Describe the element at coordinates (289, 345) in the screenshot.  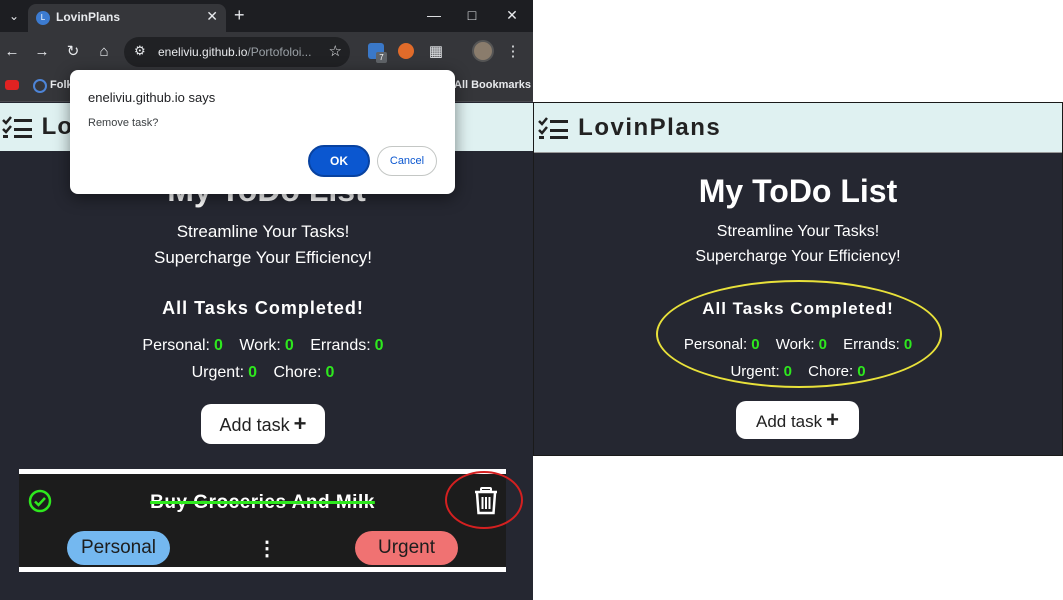
I see `work-count: 0` at that location.